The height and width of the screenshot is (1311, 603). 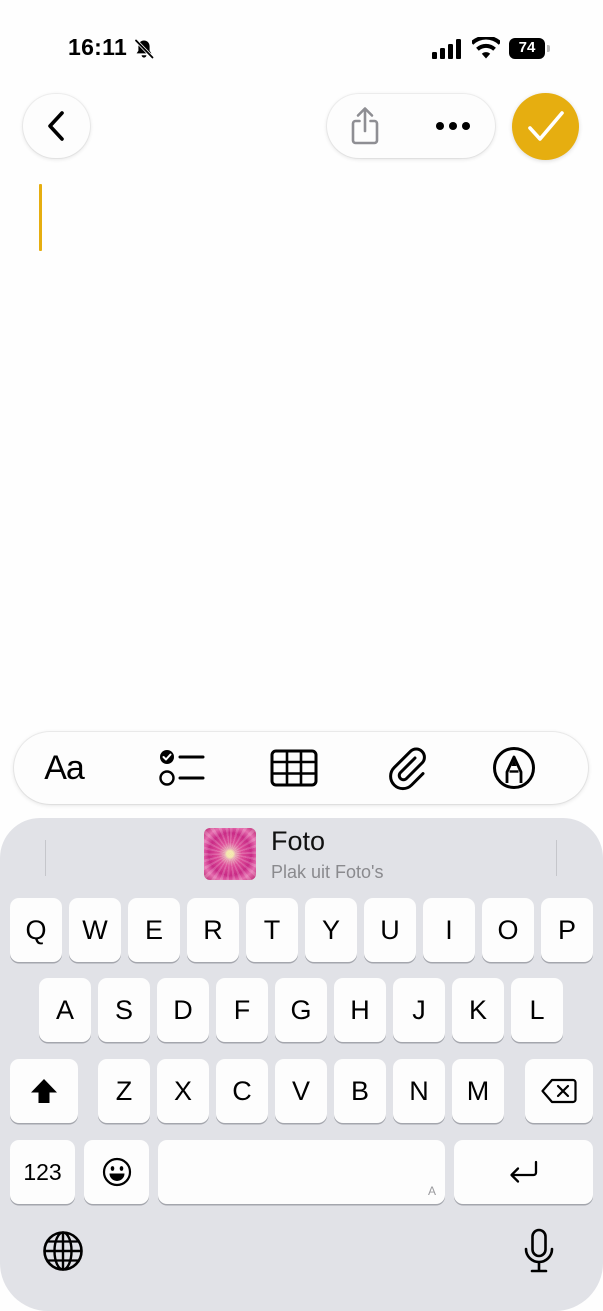 I want to click on key-q: Q, so click(x=36, y=930).